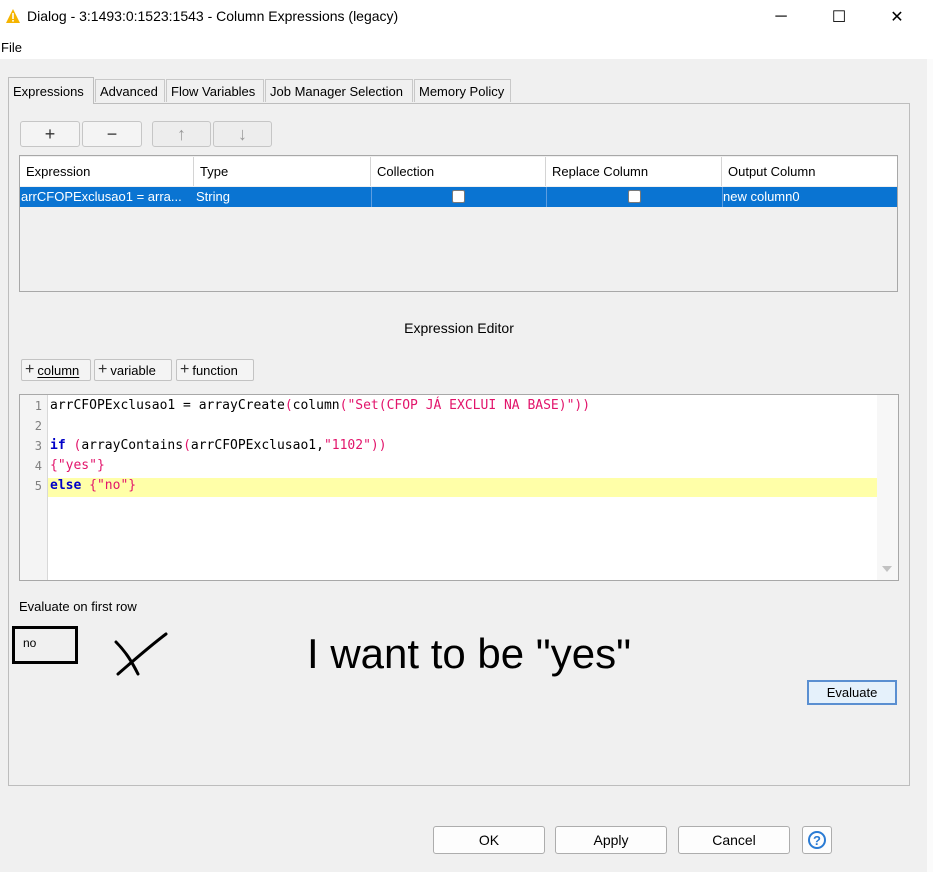 The height and width of the screenshot is (872, 933). Describe the element at coordinates (11, 47) in the screenshot. I see `menu-file: File` at that location.